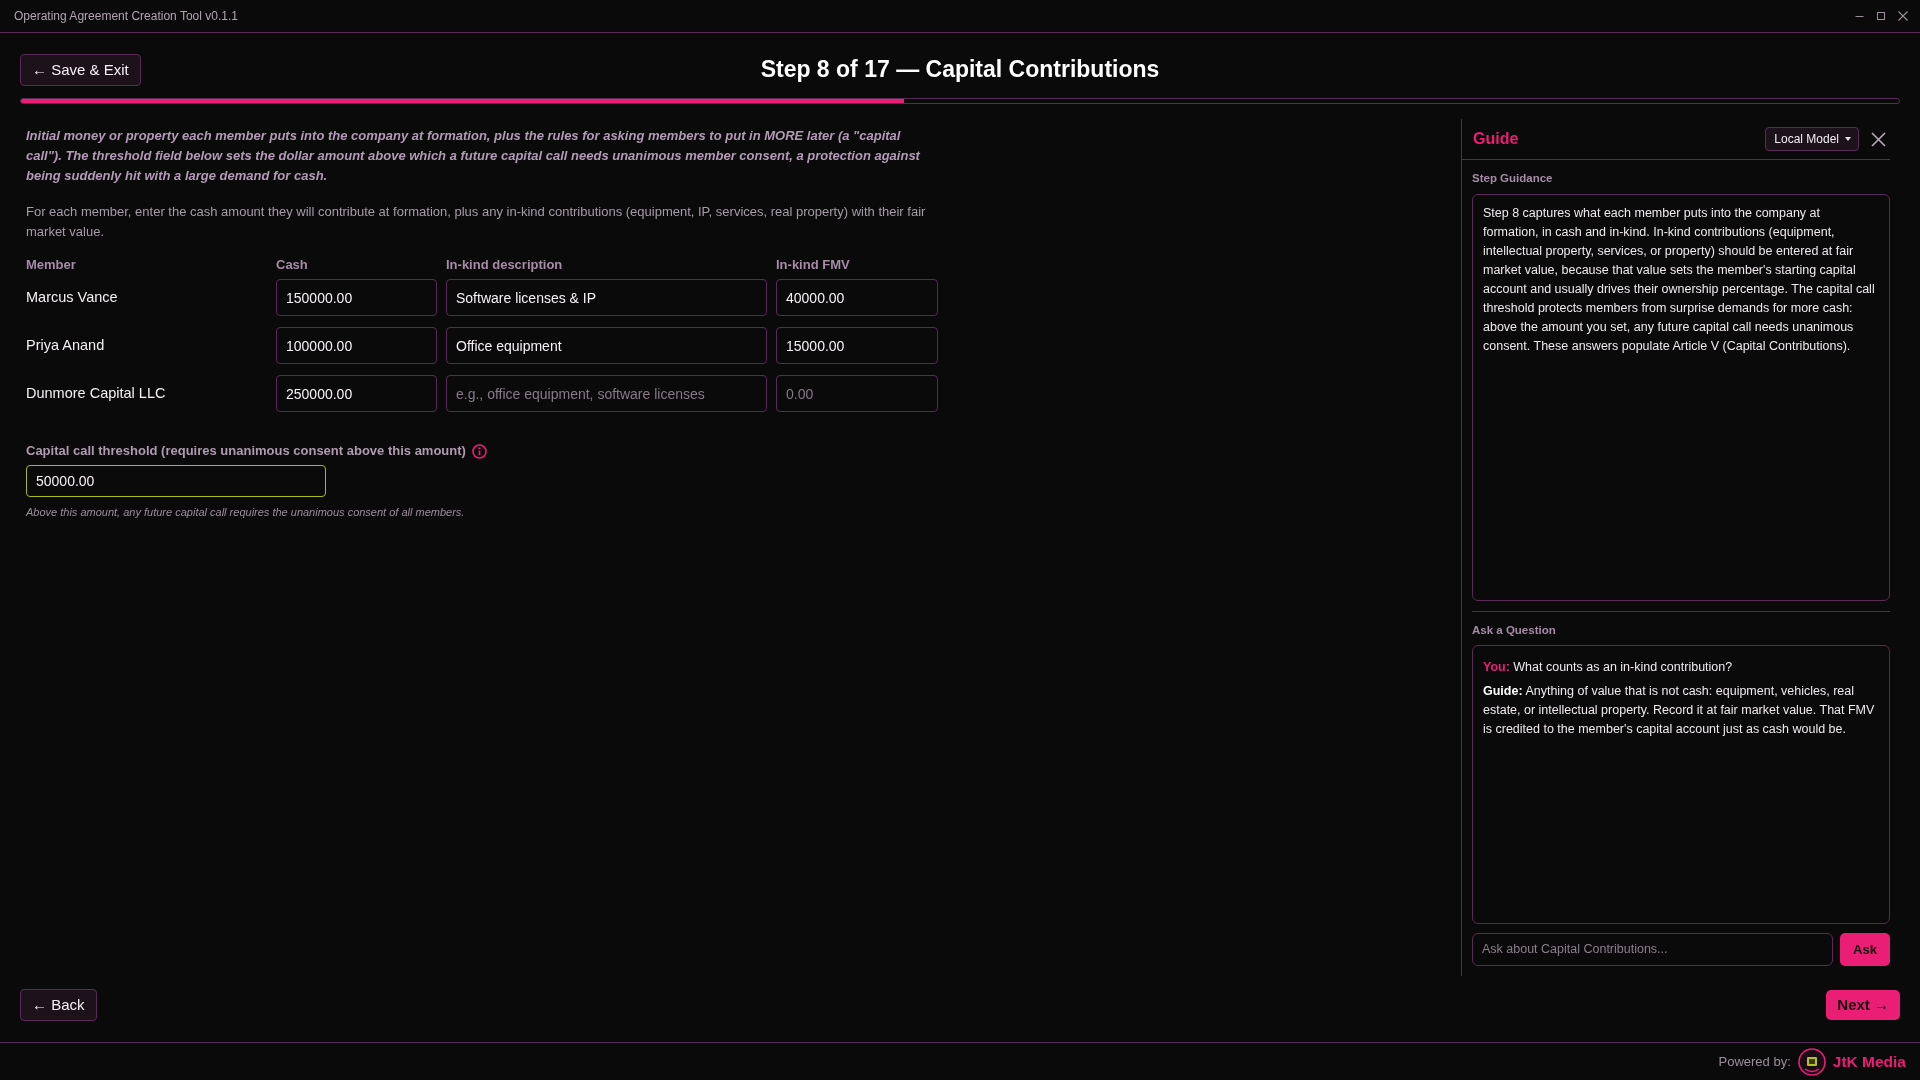 The height and width of the screenshot is (1080, 1920). What do you see at coordinates (857, 393) in the screenshot?
I see `fmv-field: 0.00` at bounding box center [857, 393].